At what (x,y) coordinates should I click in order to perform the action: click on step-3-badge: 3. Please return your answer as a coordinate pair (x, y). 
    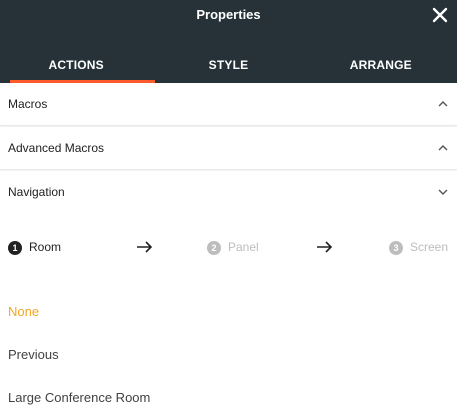
    Looking at the image, I should click on (396, 248).